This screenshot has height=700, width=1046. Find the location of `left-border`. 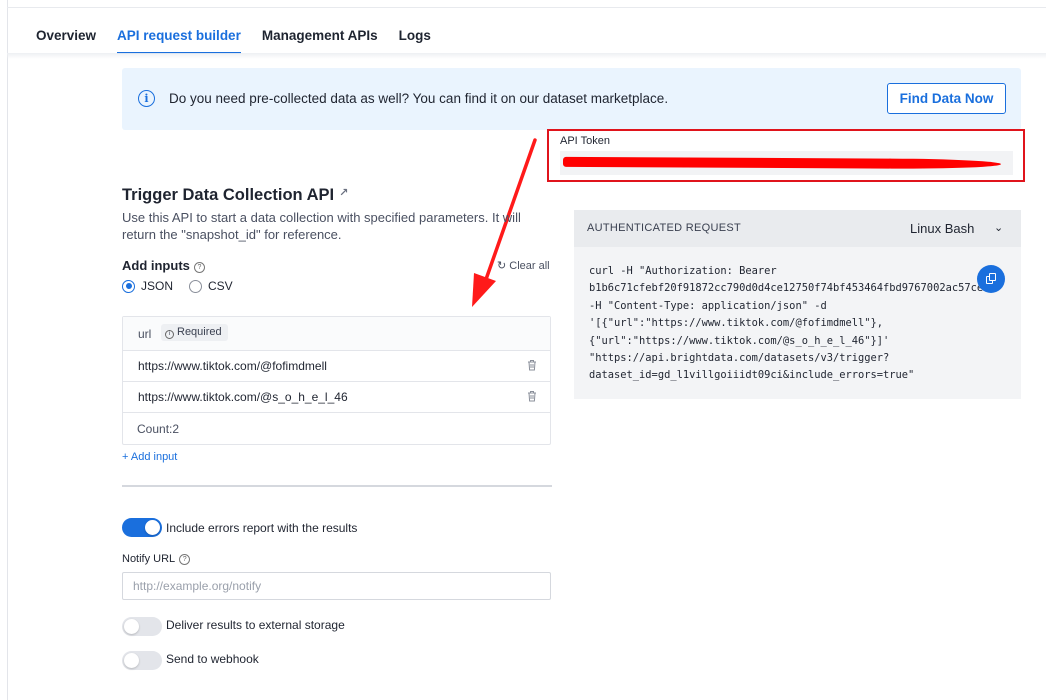

left-border is located at coordinates (7, 350).